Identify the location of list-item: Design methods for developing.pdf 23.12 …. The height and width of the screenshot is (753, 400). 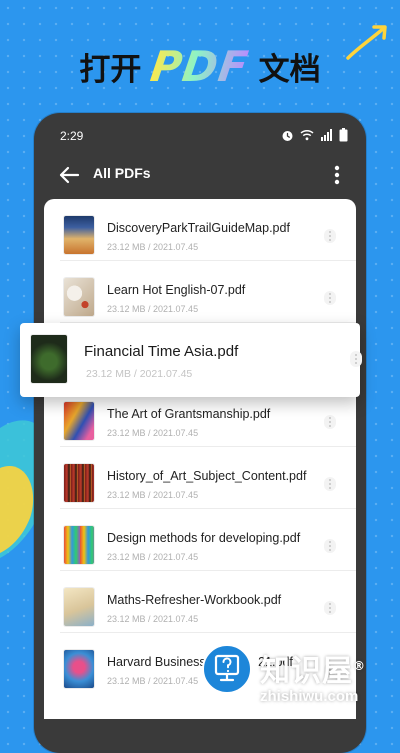
(200, 540).